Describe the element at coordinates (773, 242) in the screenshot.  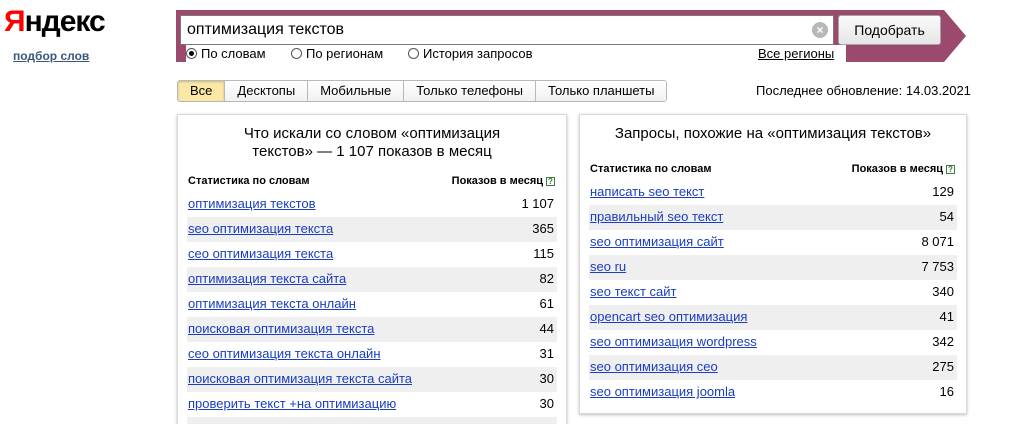
I see `table-row: seo оптимизация сайт 8 071` at that location.